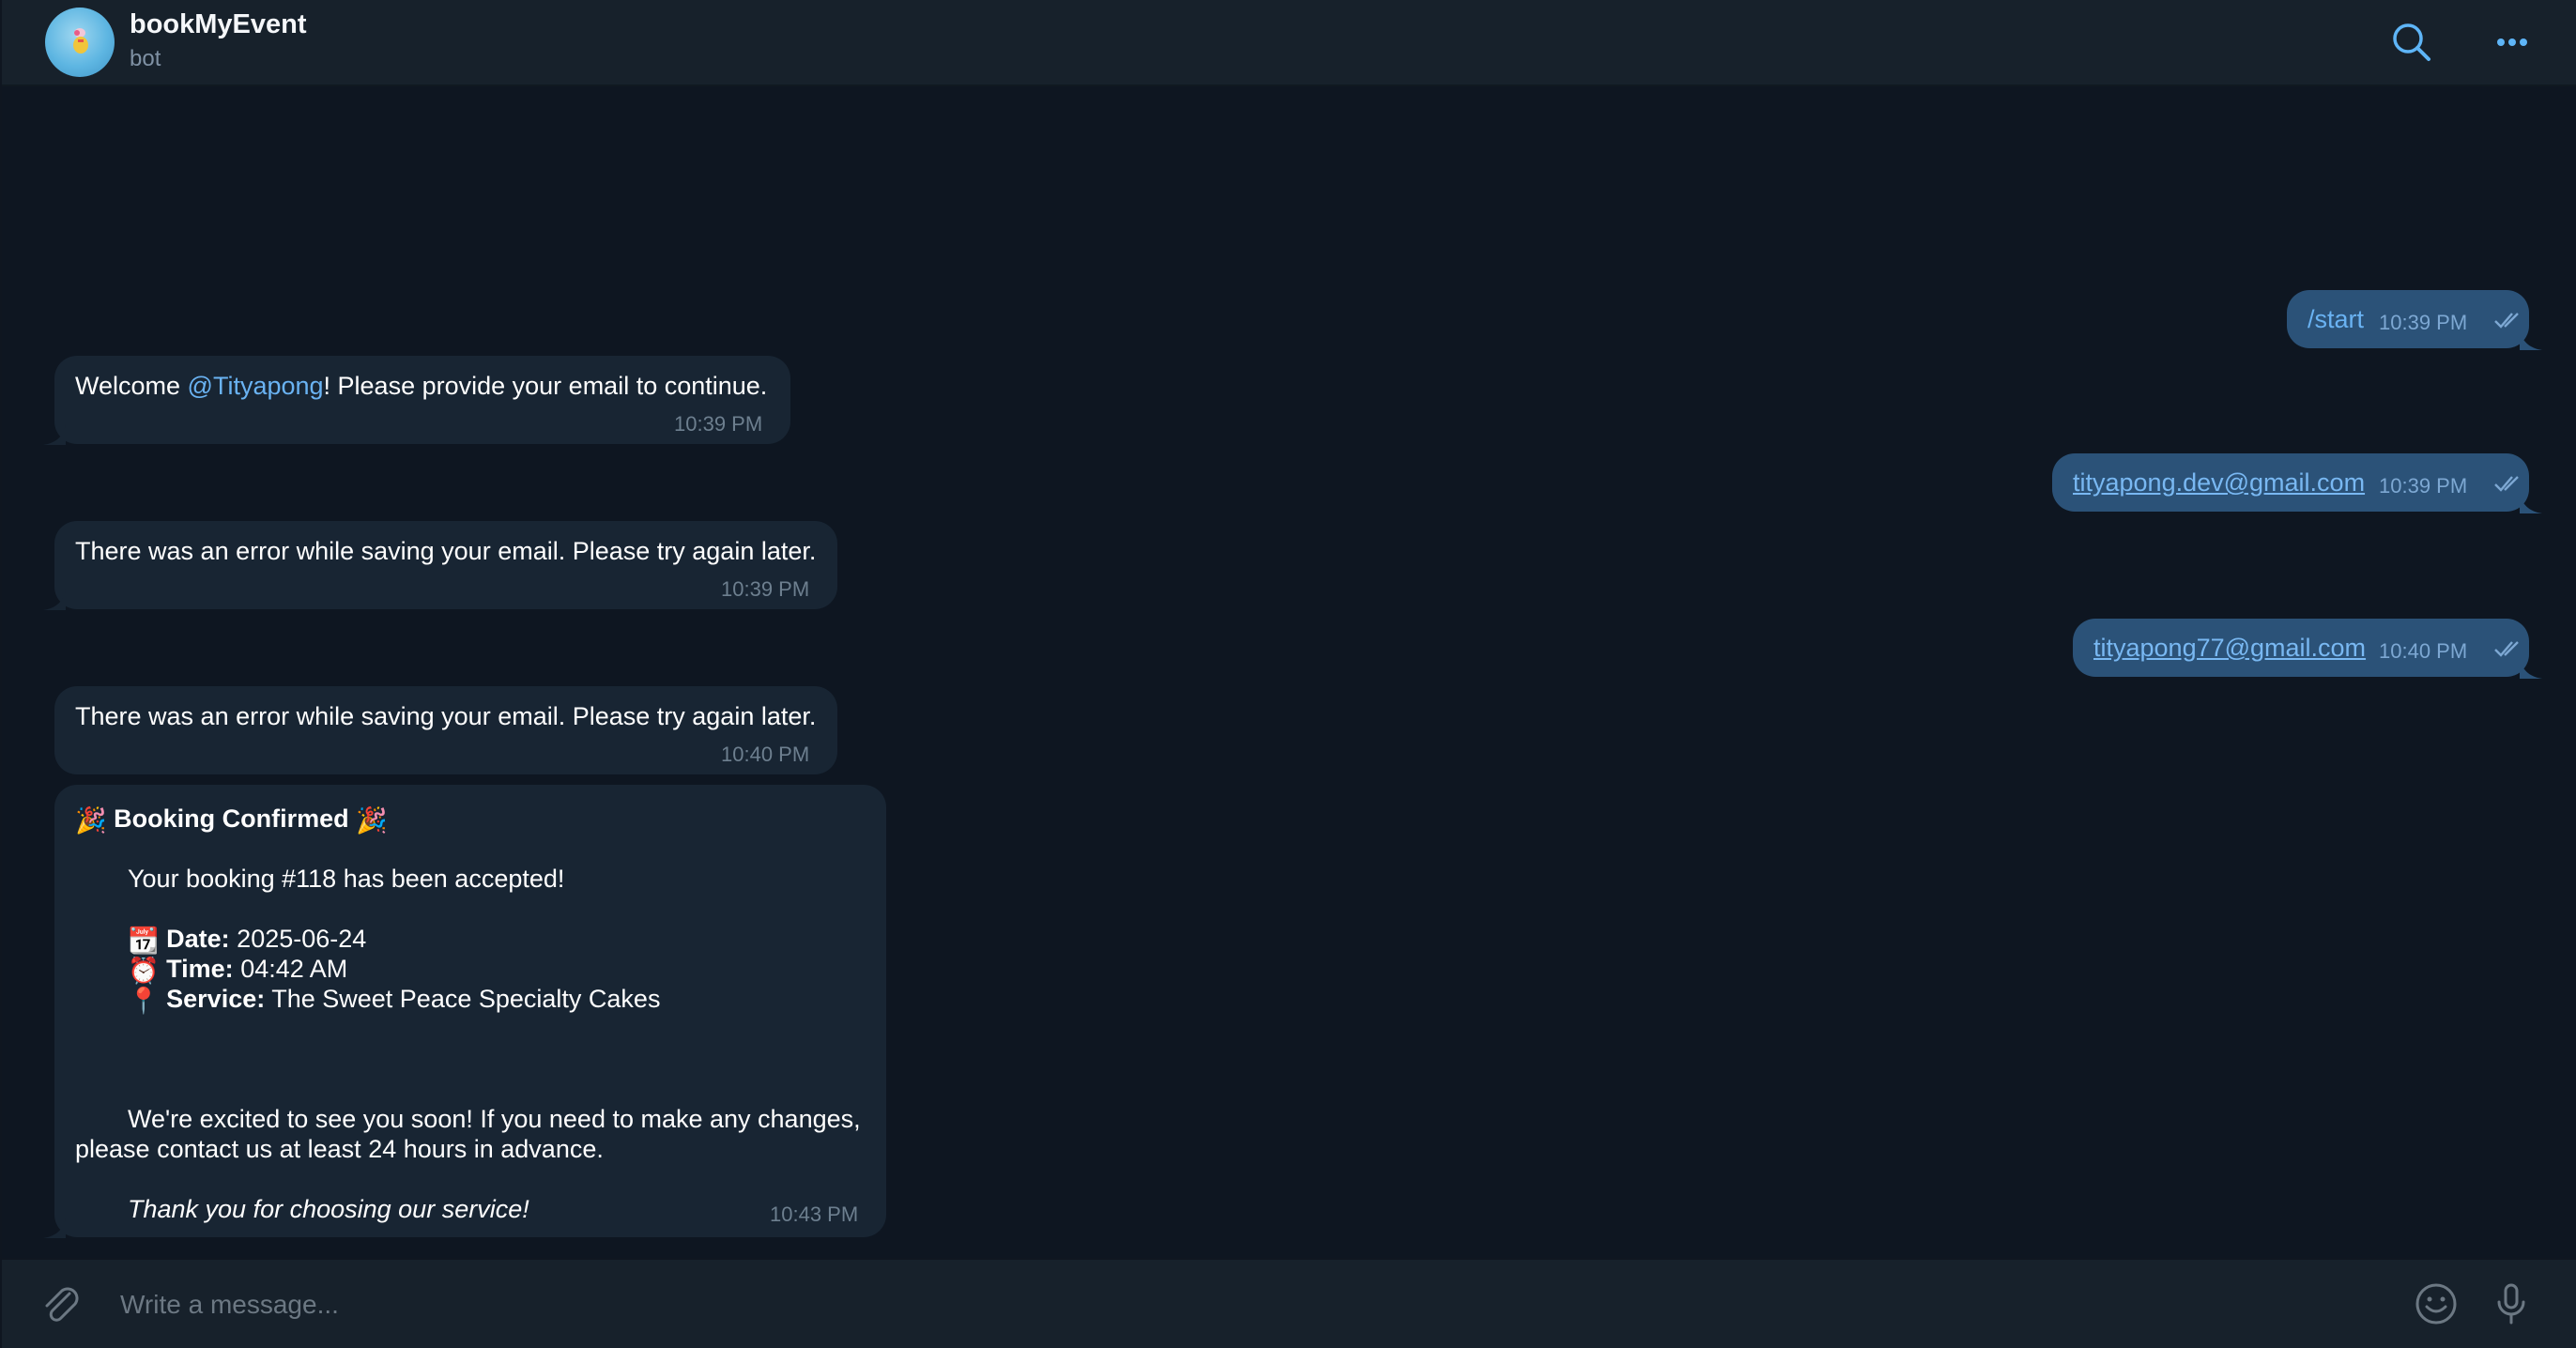  Describe the element at coordinates (146, 58) in the screenshot. I see `chat-subtitle: bot` at that location.